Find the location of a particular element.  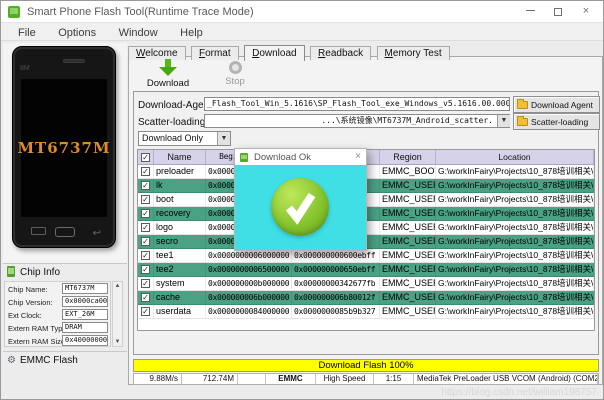

chip-info-scrollbar: ▲ ▼ is located at coordinates (117, 314).